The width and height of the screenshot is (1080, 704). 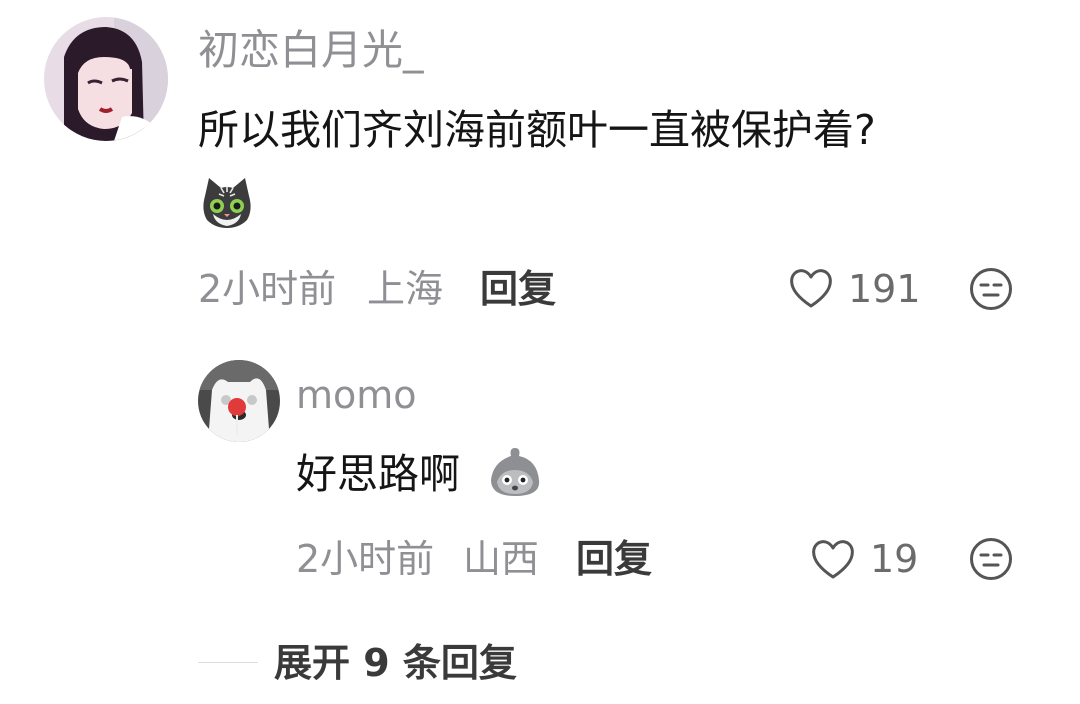 I want to click on cat-lollipop-avatar-icon, so click(x=239, y=401).